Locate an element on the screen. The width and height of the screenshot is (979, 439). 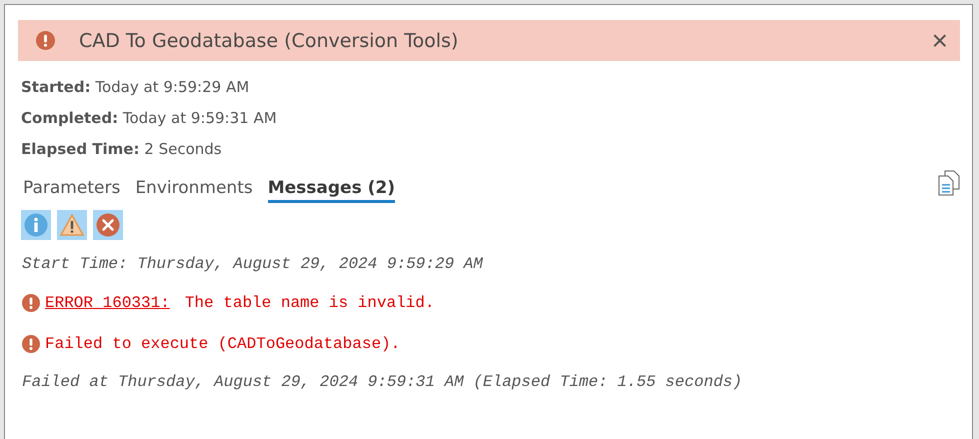
detail-line: Elapsed Time: 2 Seconds is located at coordinates (122, 149).